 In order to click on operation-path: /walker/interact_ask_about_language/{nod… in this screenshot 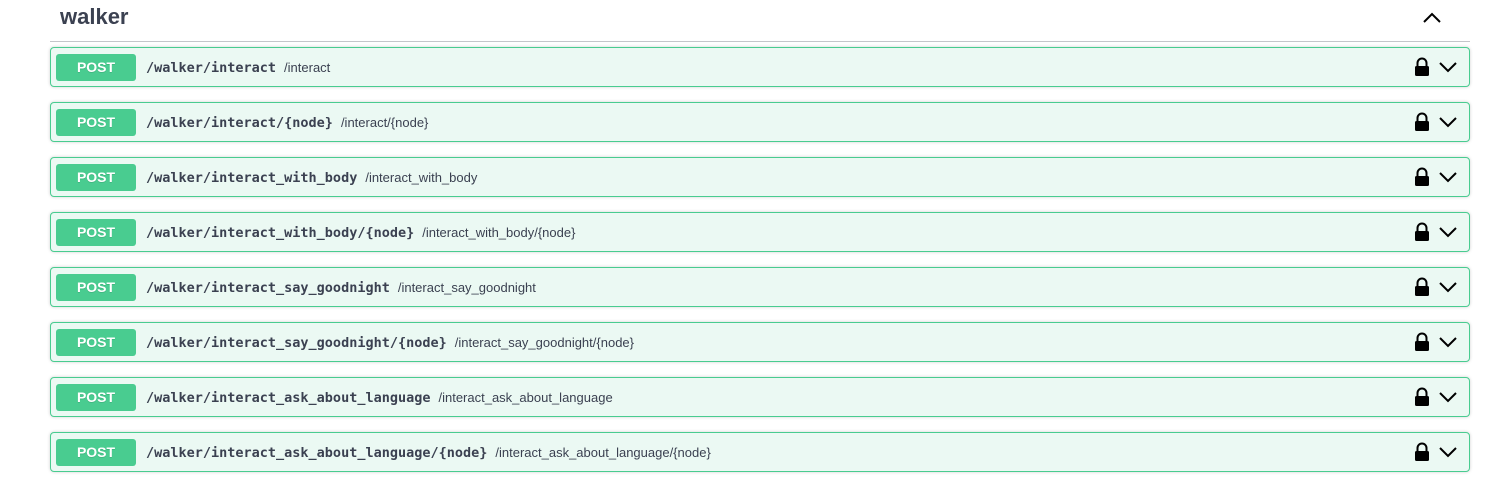, I will do `click(317, 453)`.